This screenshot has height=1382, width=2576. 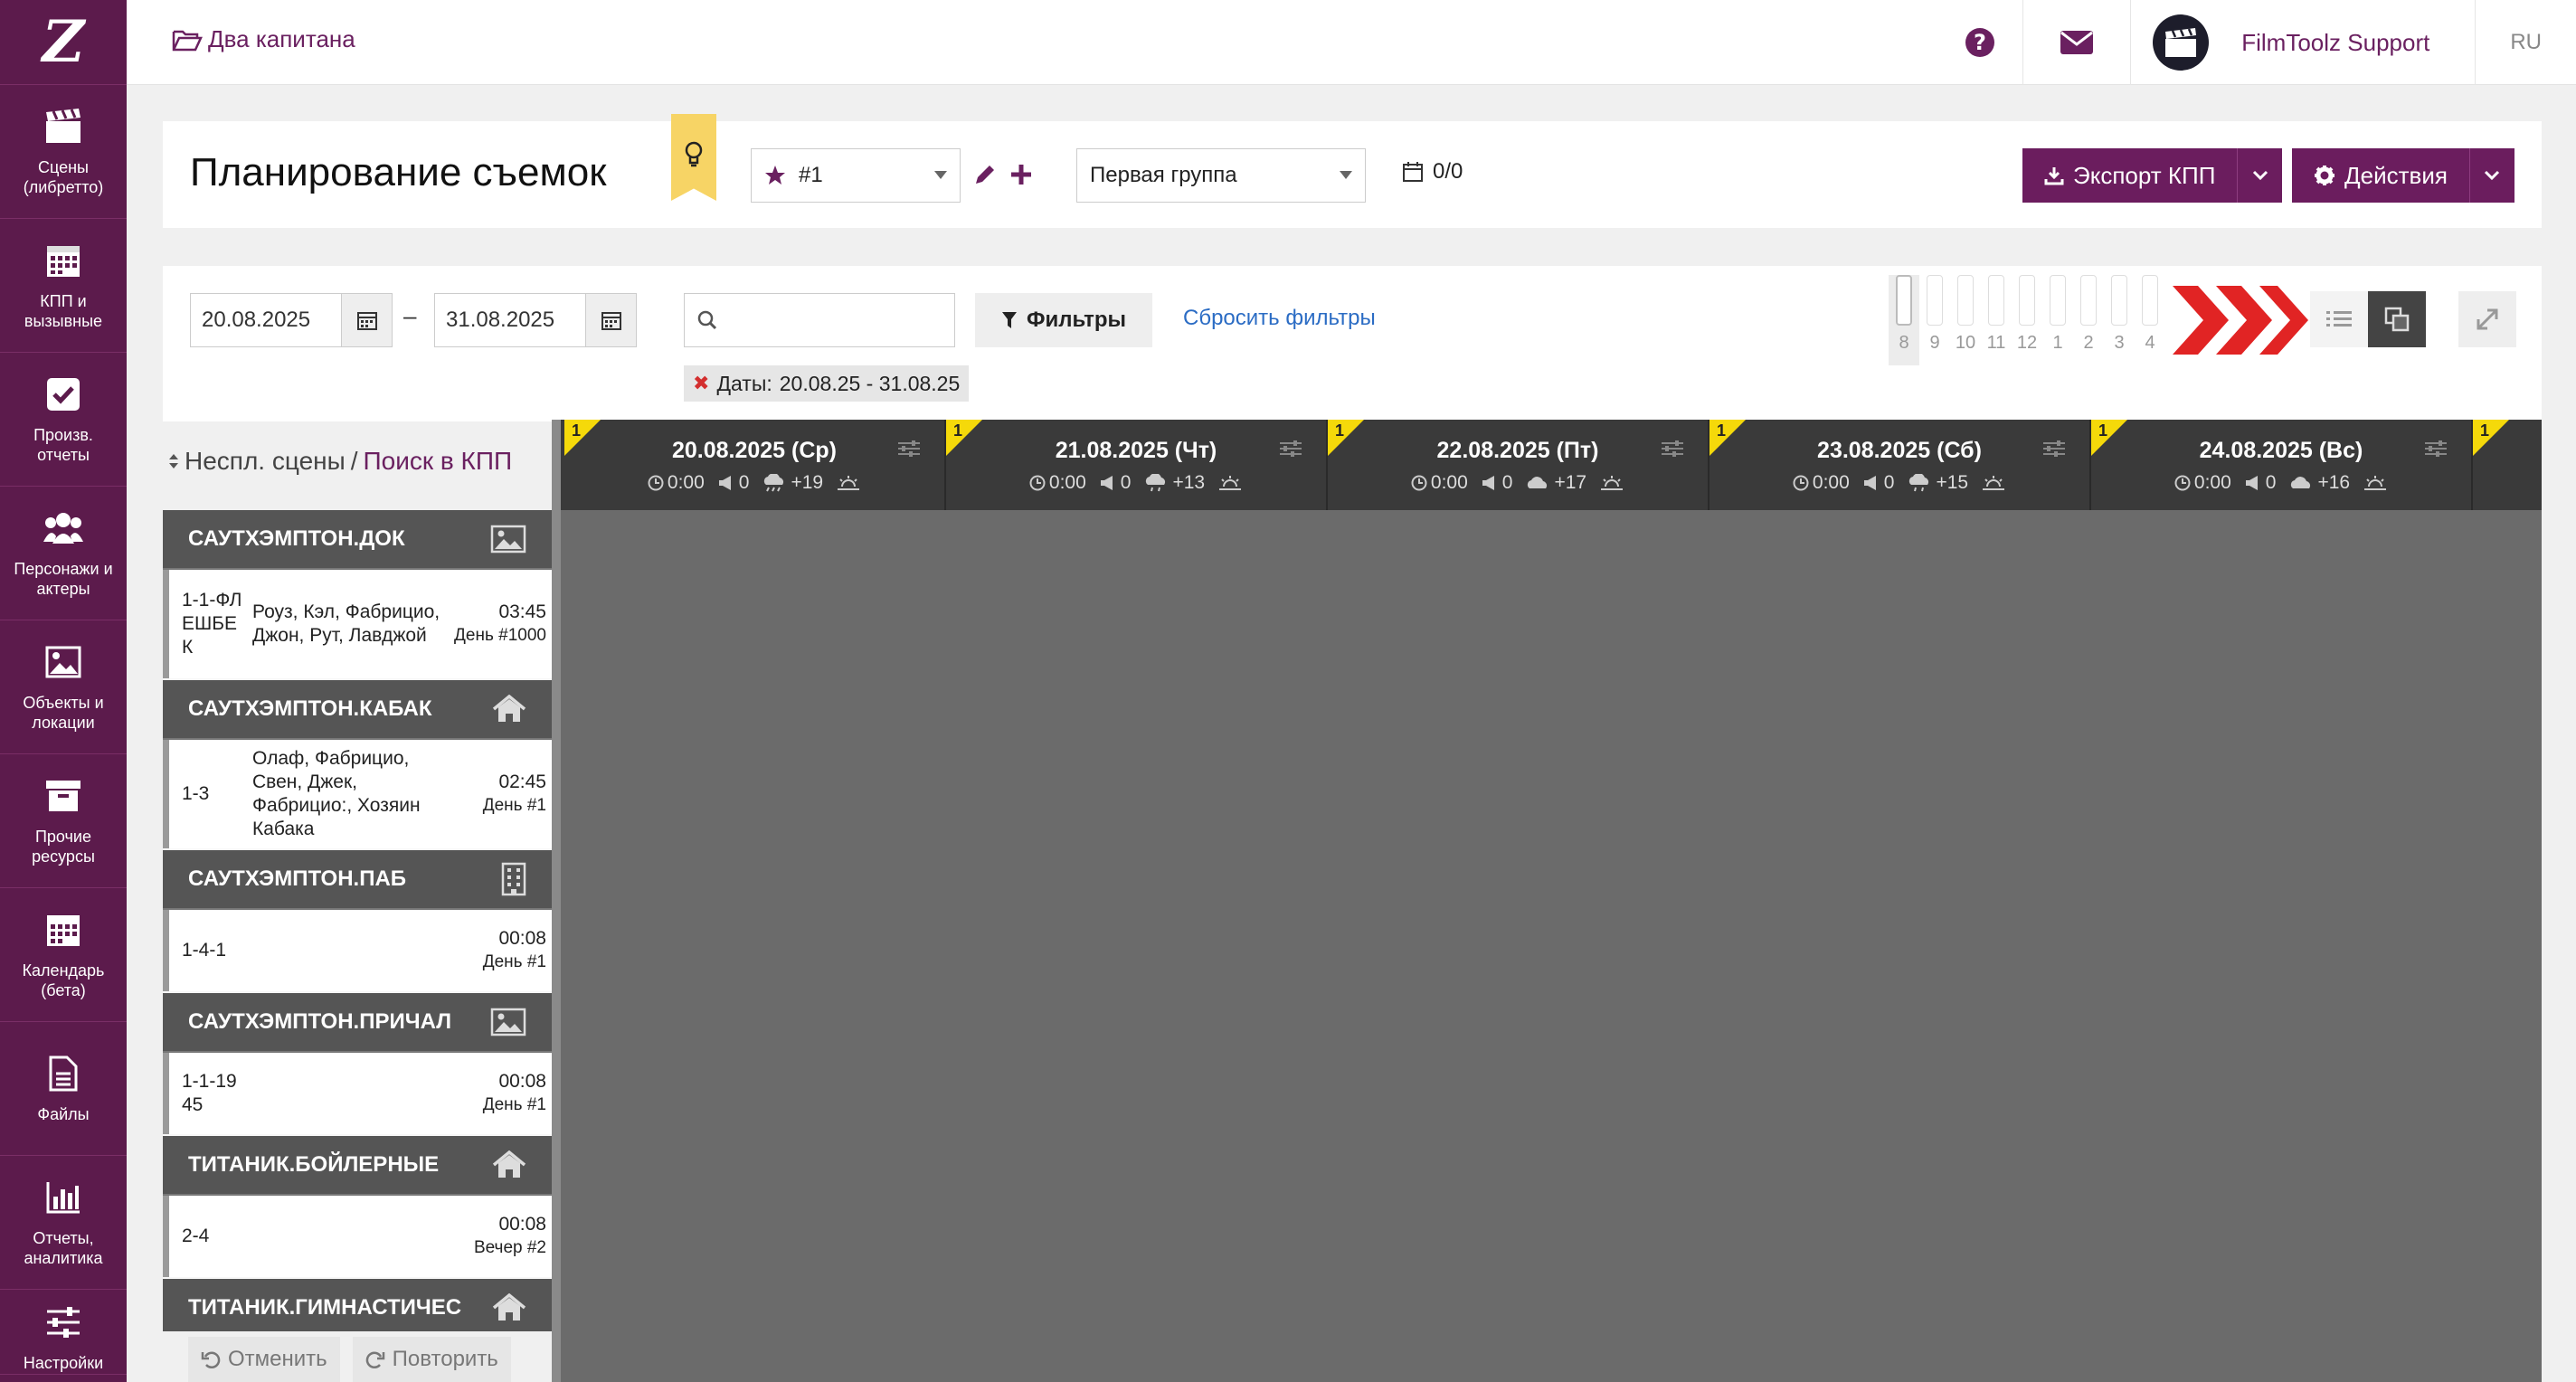 I want to click on day-column-header: 1 22.08.2025 (Пт) 0:00 0 +17, so click(x=1519, y=465).